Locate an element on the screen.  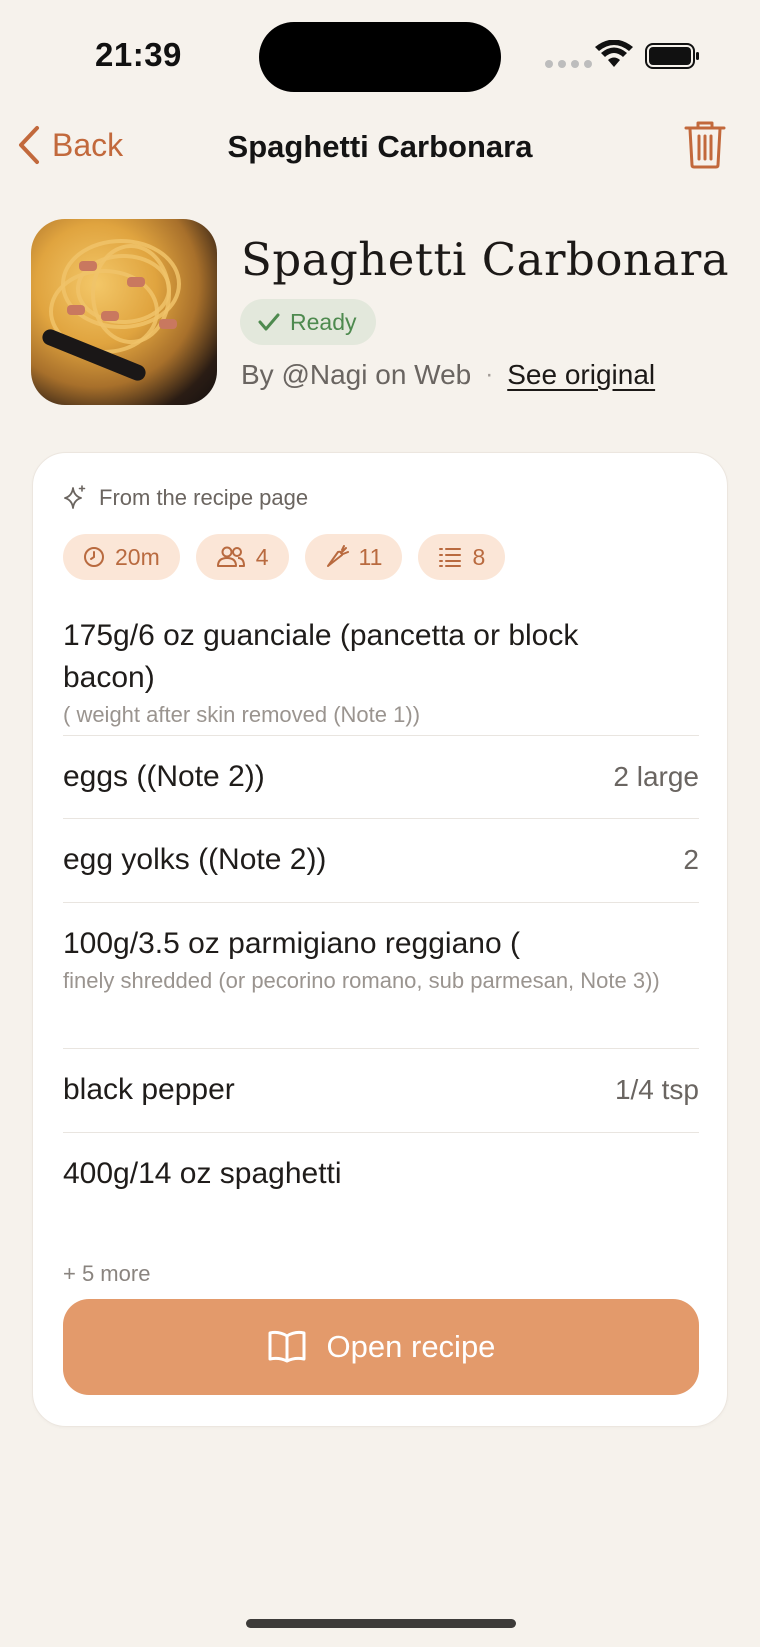
home-indicator is located at coordinates (381, 1623).